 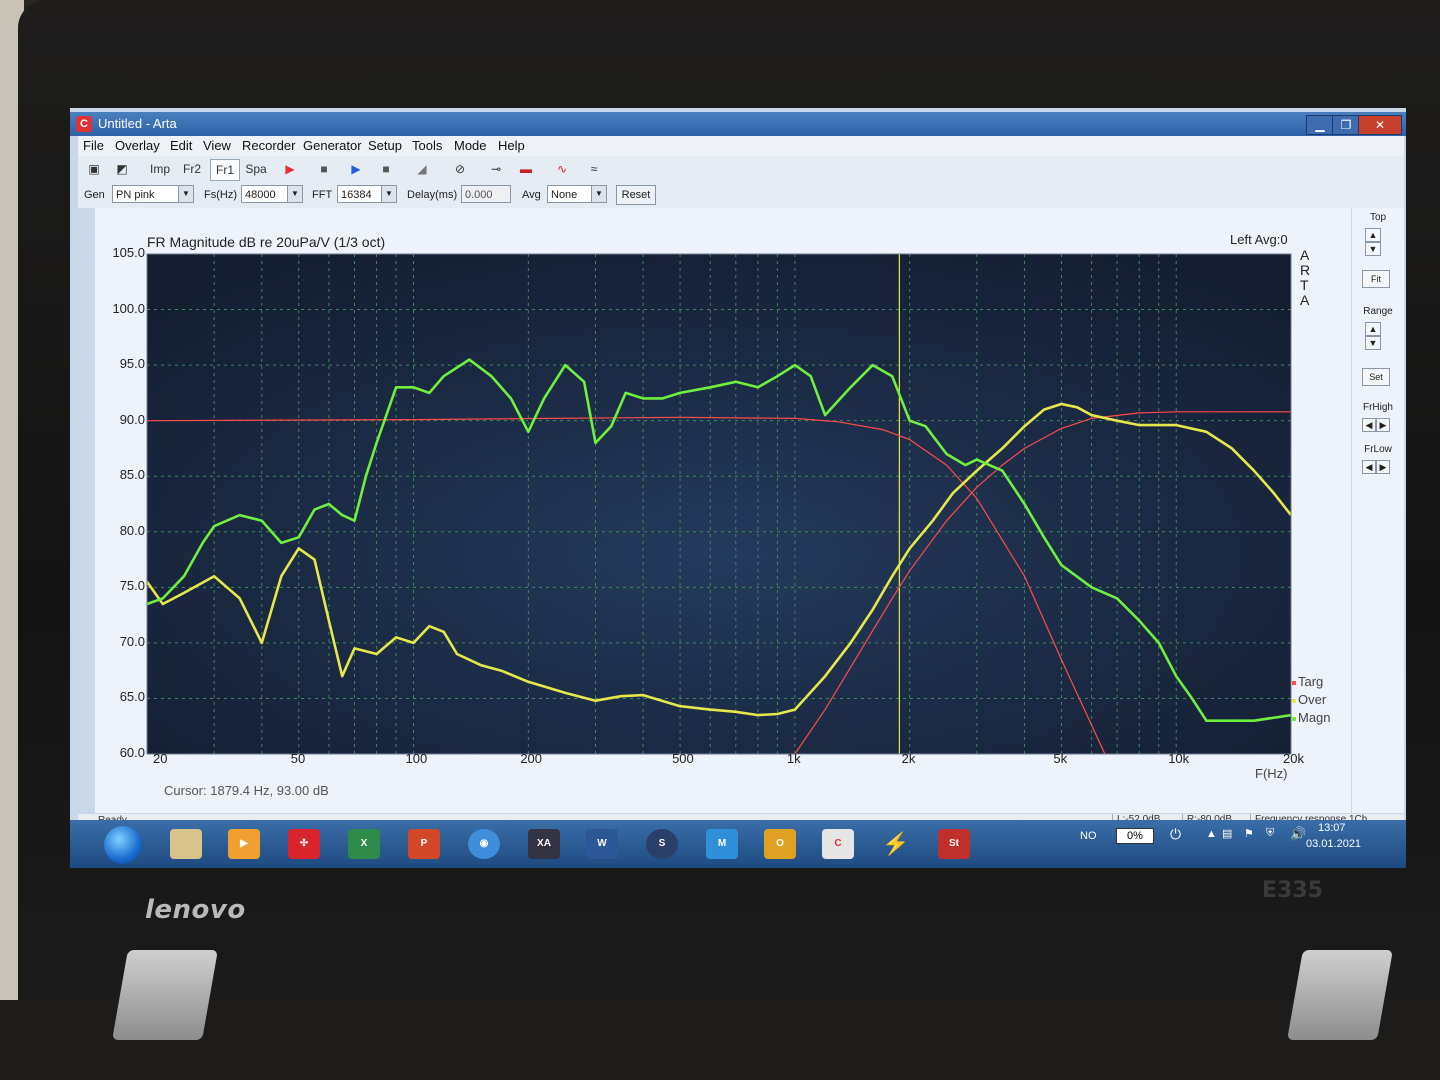 I want to click on legend-magn: Magn, so click(x=1311, y=717).